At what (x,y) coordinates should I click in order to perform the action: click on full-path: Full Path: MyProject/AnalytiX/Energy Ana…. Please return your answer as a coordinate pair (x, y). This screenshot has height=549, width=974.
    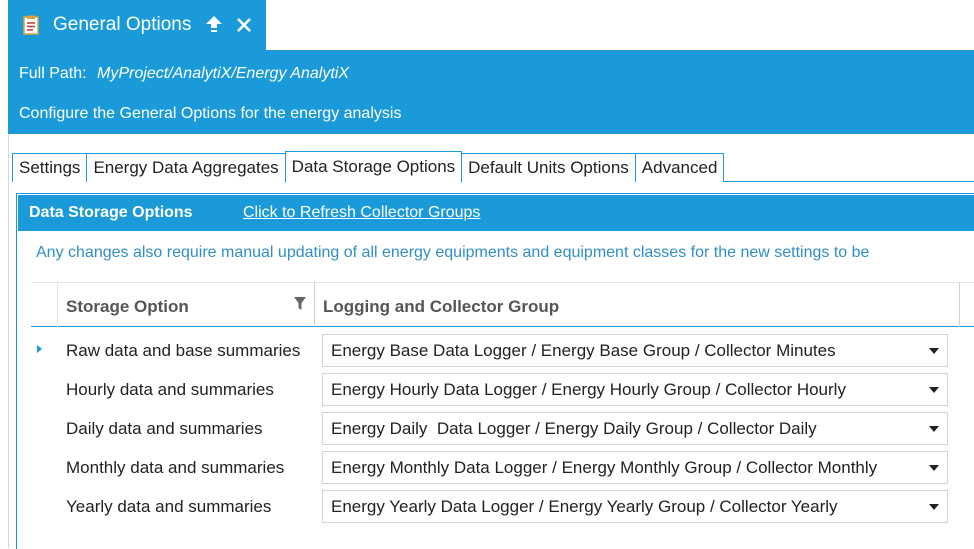
    Looking at the image, I should click on (184, 74).